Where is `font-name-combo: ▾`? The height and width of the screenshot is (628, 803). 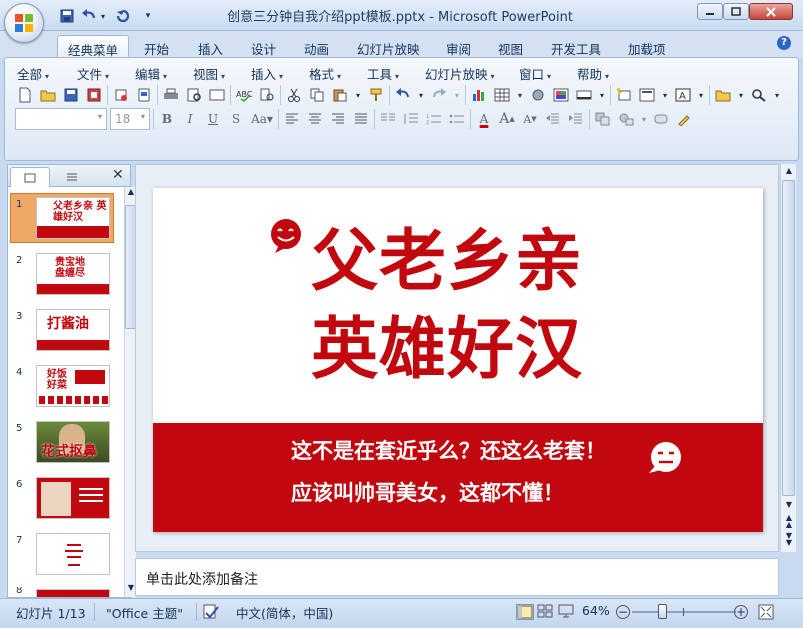
font-name-combo: ▾ is located at coordinates (61, 119).